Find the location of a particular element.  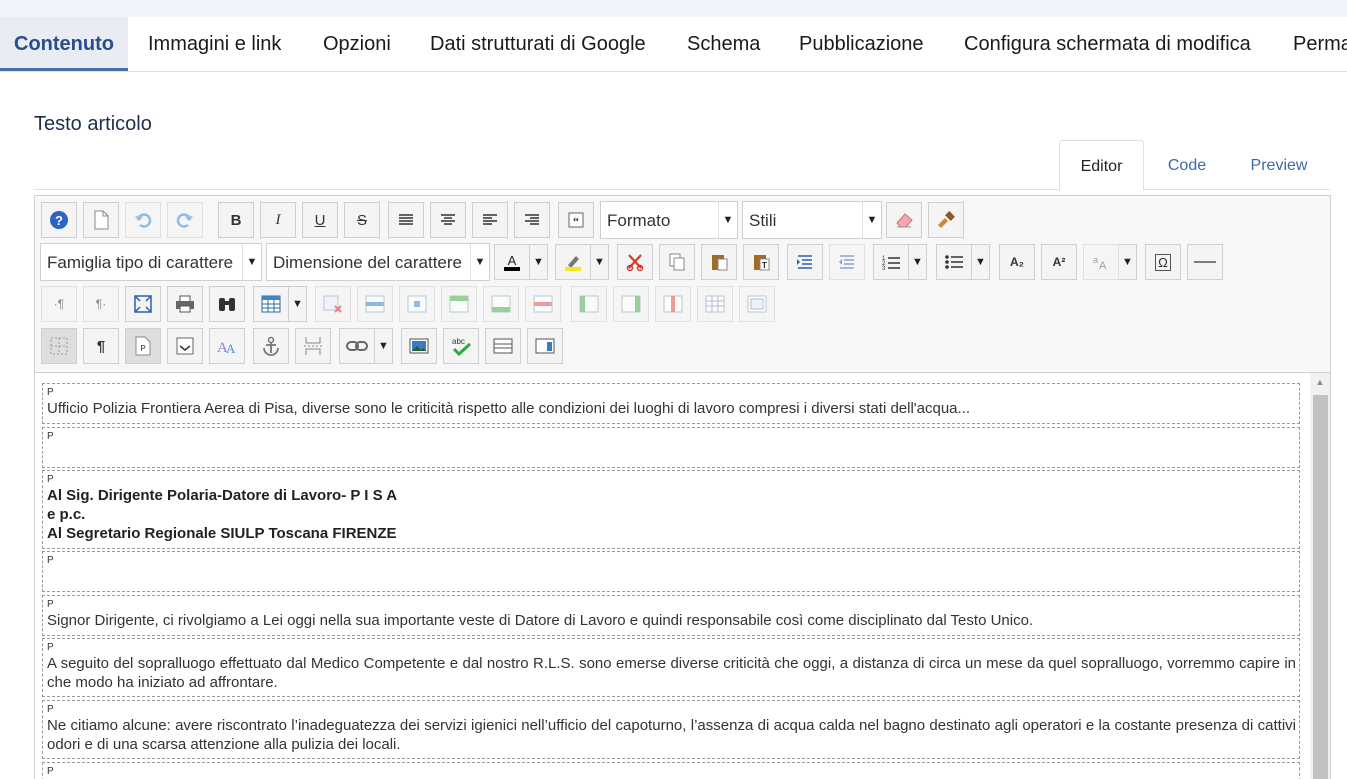

delete-table-icon is located at coordinates (333, 304).